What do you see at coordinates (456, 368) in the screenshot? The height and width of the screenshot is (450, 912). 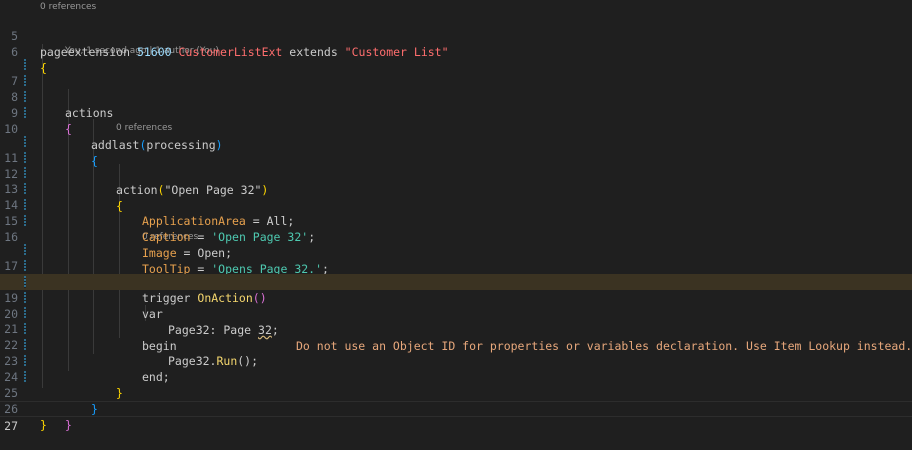 I see `code-line: 23 }` at bounding box center [456, 368].